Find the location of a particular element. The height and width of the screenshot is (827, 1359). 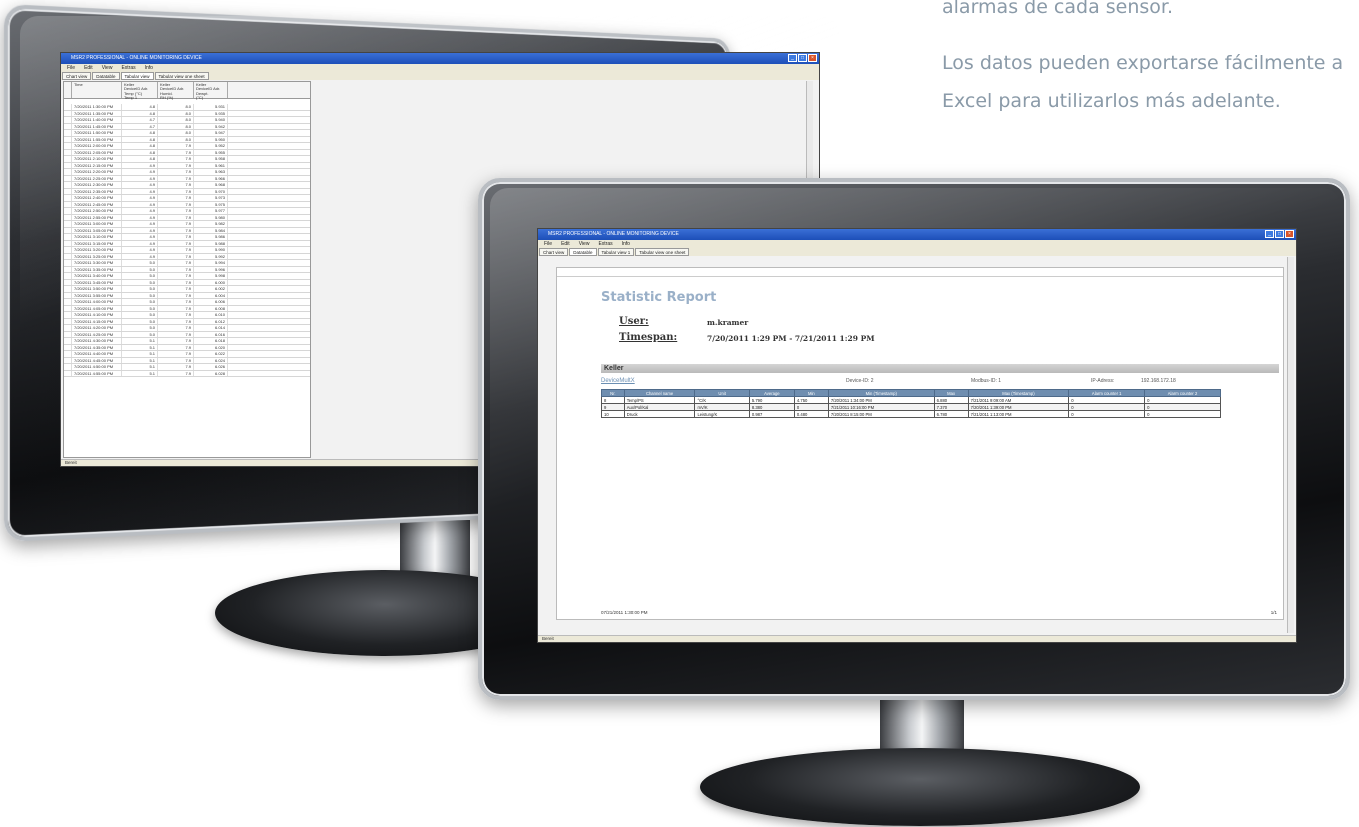

table-cell: 7/20/2011 2:35:00 PM is located at coordinates (97, 192).